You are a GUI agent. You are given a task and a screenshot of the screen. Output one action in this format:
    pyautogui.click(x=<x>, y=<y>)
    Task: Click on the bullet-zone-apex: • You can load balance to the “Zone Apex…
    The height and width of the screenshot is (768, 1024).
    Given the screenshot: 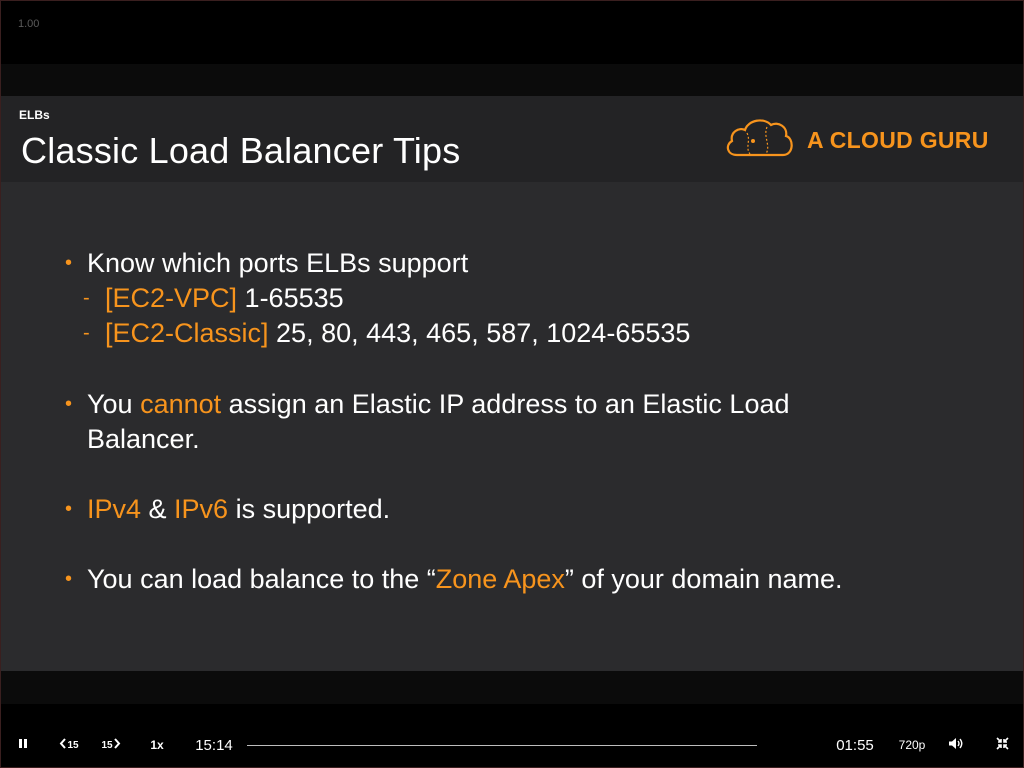 What is the action you would take?
    pyautogui.click(x=526, y=579)
    